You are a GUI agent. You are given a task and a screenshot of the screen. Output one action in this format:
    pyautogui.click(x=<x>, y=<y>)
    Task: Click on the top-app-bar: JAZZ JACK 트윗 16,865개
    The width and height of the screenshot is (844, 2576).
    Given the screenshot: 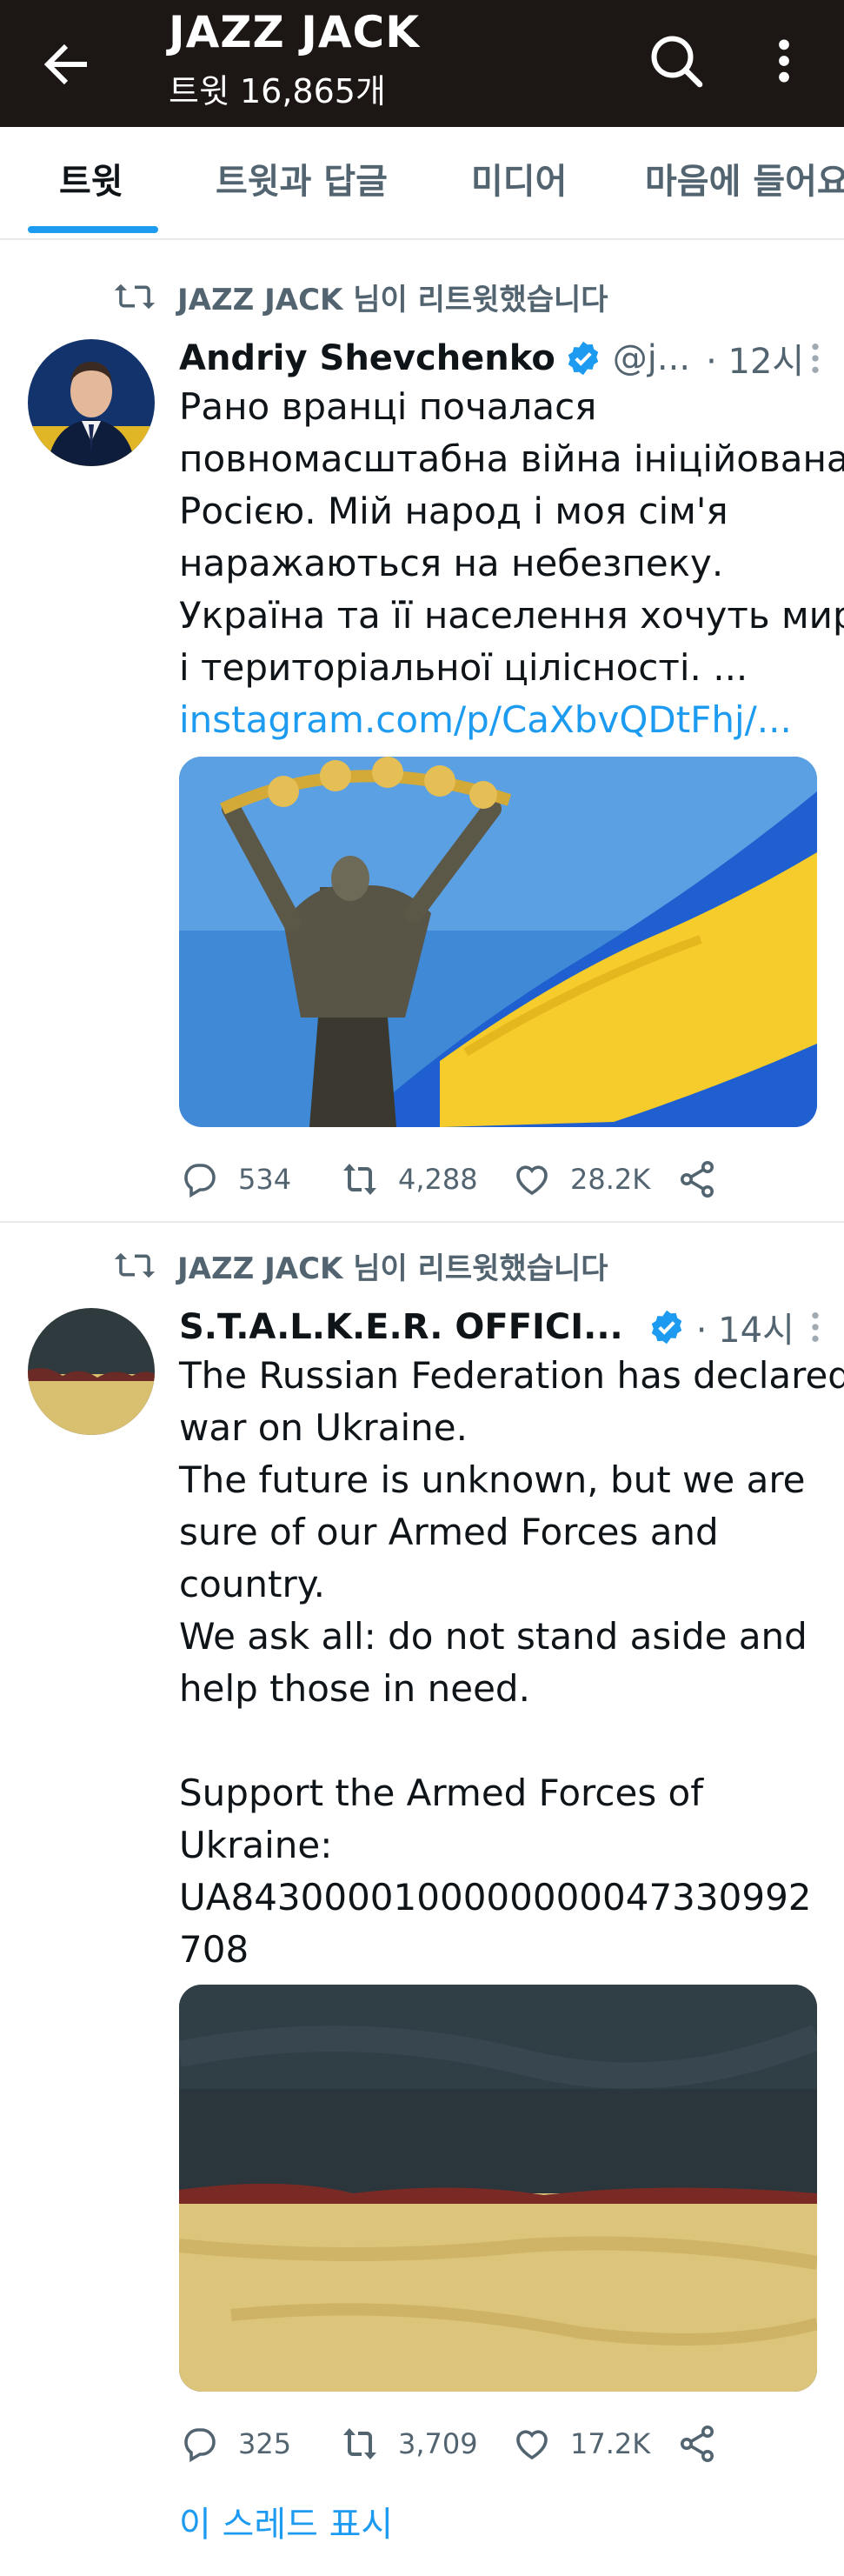 What is the action you would take?
    pyautogui.click(x=422, y=63)
    